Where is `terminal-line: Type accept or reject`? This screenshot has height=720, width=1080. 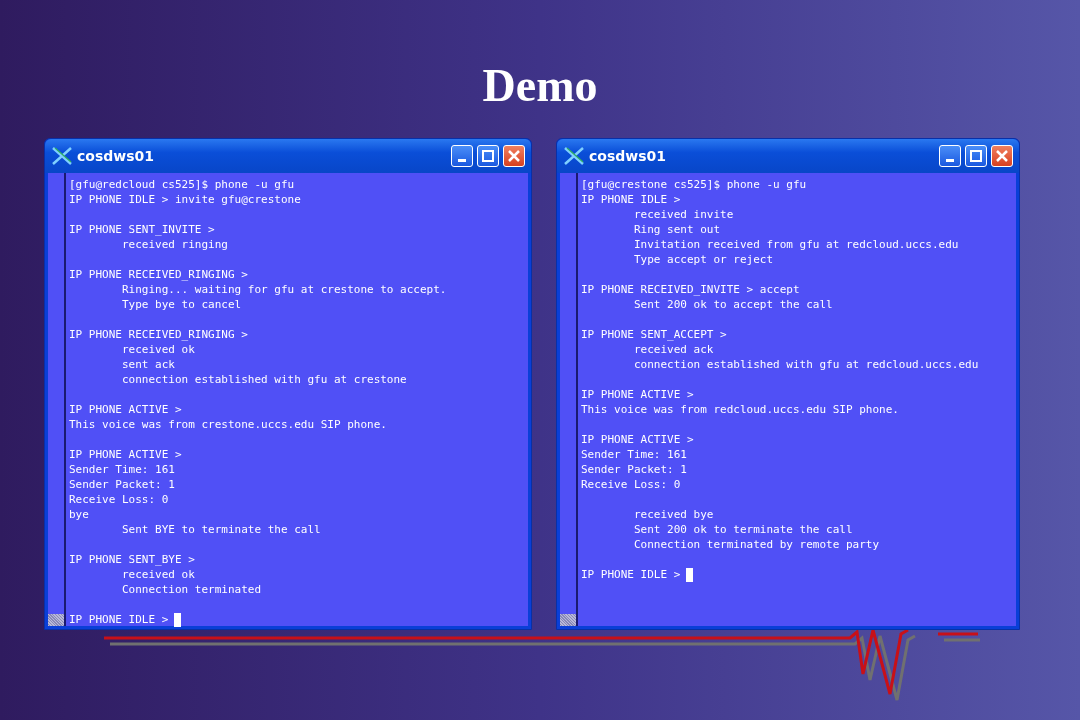 terminal-line: Type accept or reject is located at coordinates (703, 259).